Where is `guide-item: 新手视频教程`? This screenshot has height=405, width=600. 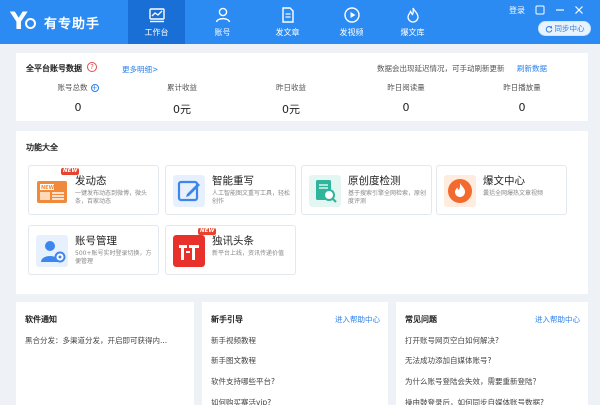
guide-item: 新手视频教程 is located at coordinates (233, 340).